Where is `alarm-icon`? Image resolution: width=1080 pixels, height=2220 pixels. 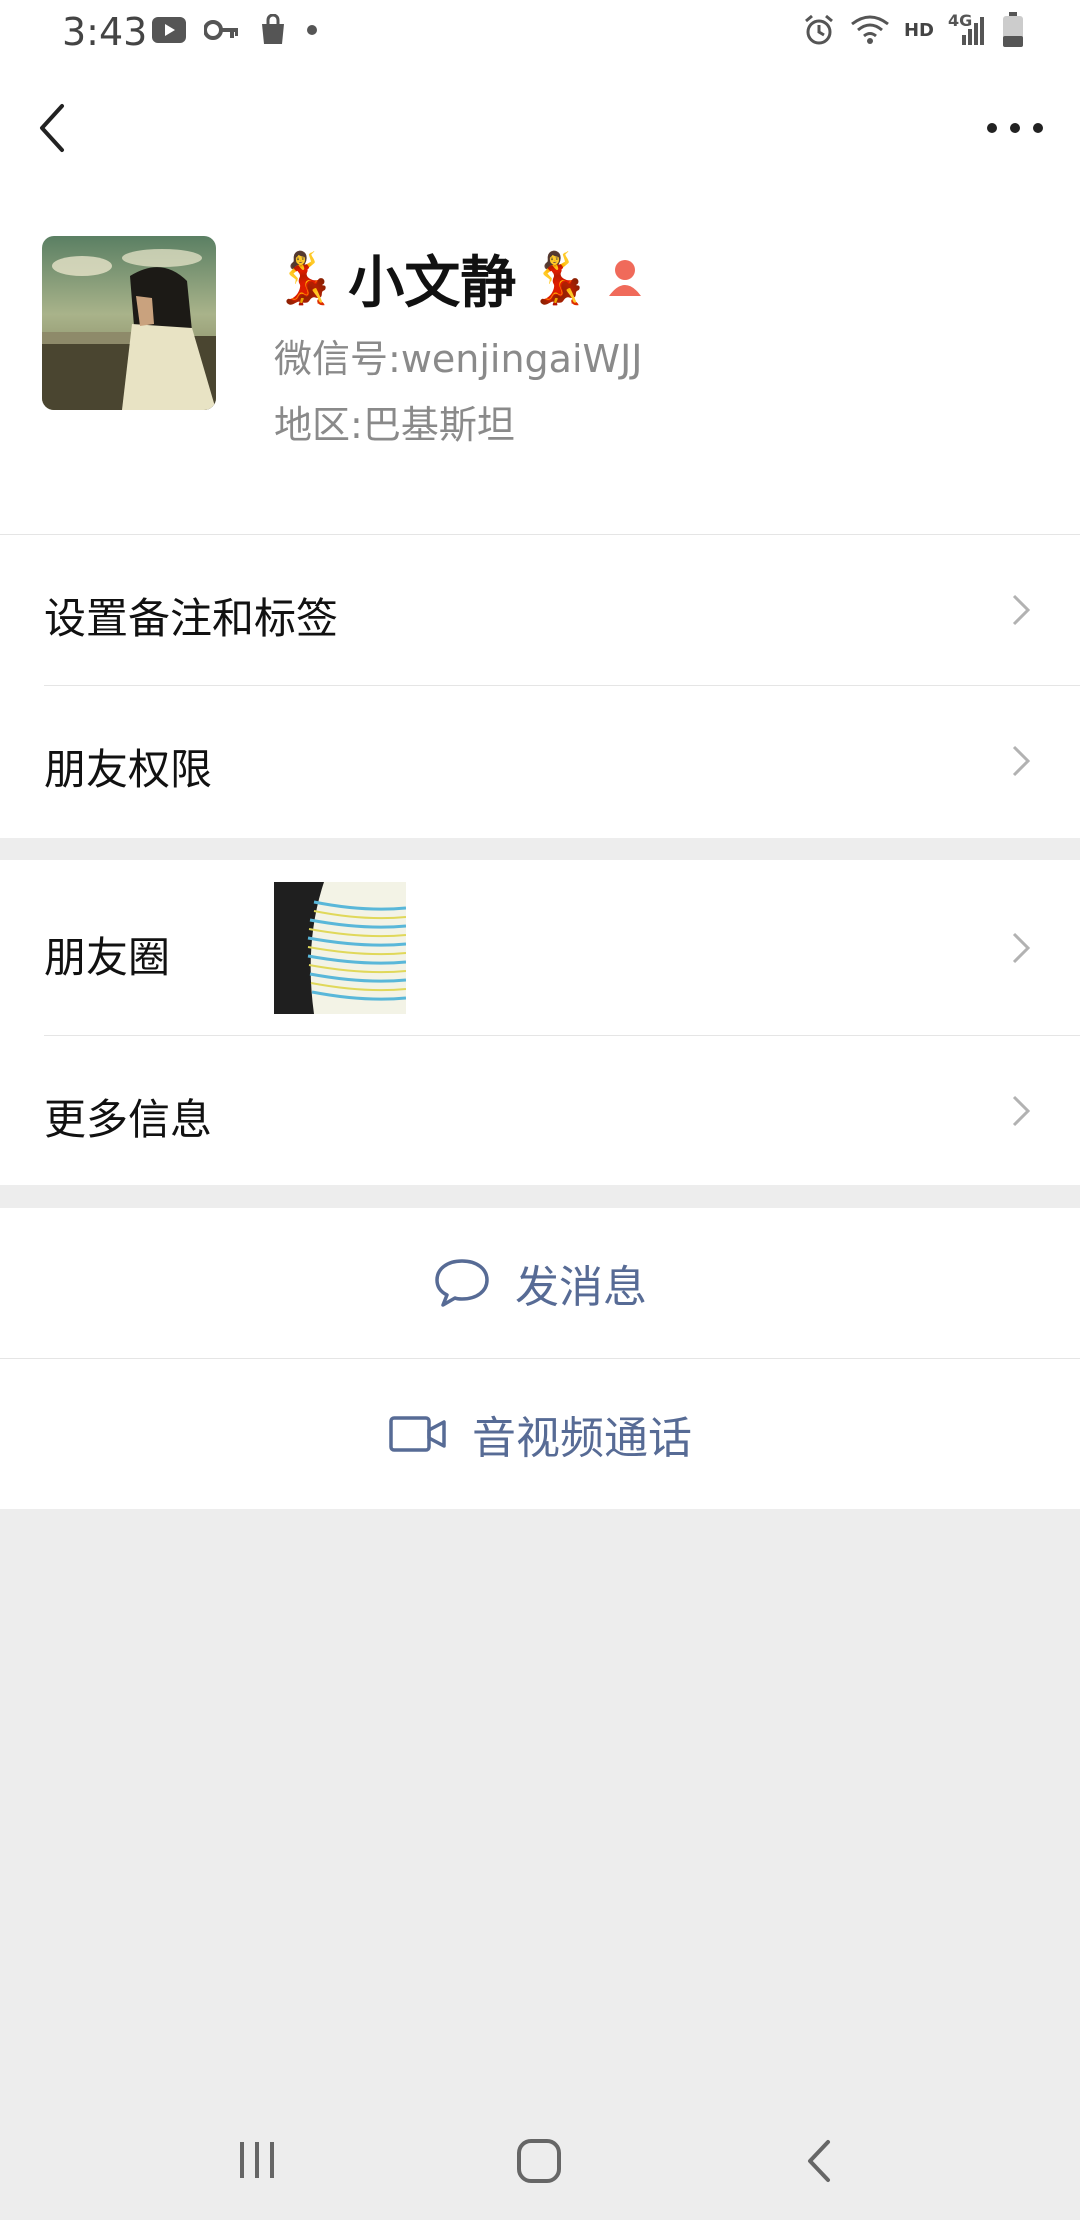
alarm-icon is located at coordinates (819, 29).